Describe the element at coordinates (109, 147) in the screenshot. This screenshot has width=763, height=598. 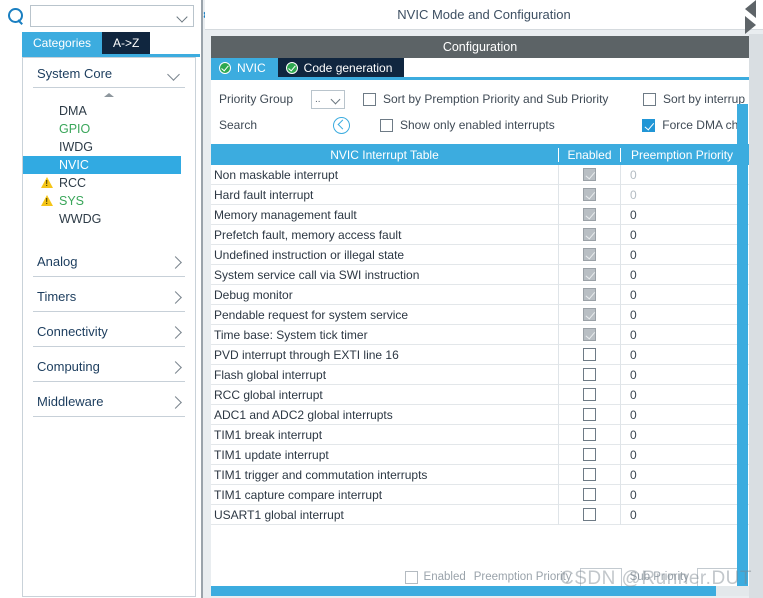
I see `sidebar-item-iwdg: IWDG` at that location.